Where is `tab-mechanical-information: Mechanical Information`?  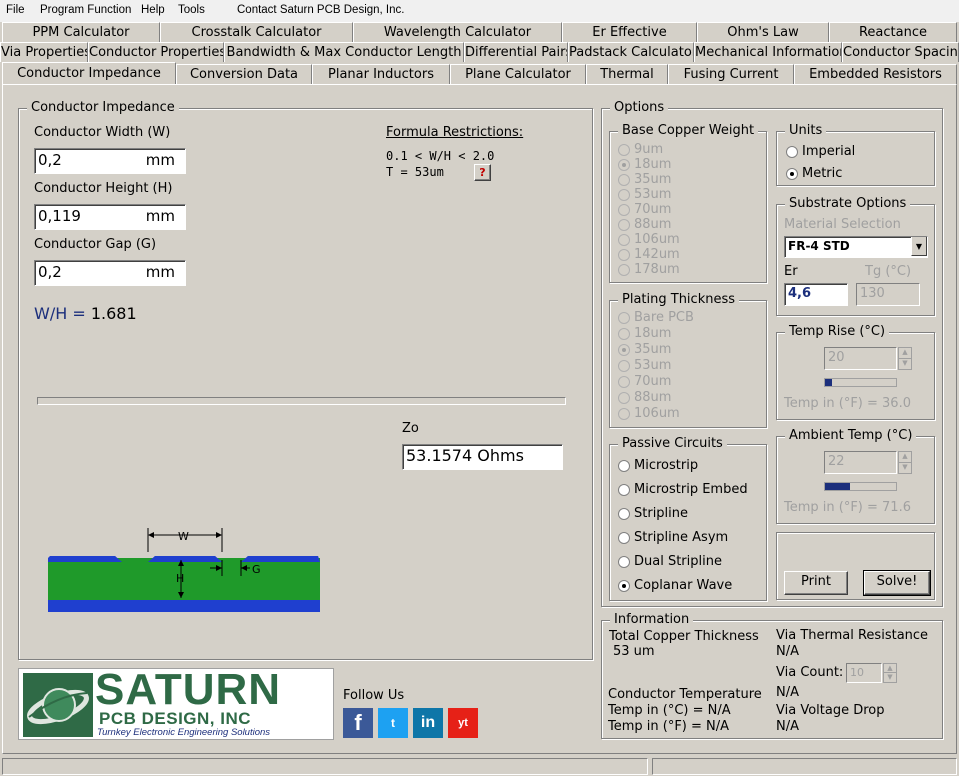 tab-mechanical-information: Mechanical Information is located at coordinates (768, 52).